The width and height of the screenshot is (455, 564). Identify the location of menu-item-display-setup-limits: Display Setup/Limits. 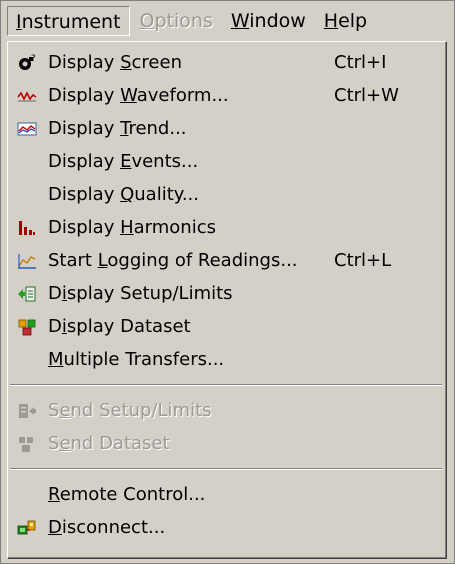
(226, 293).